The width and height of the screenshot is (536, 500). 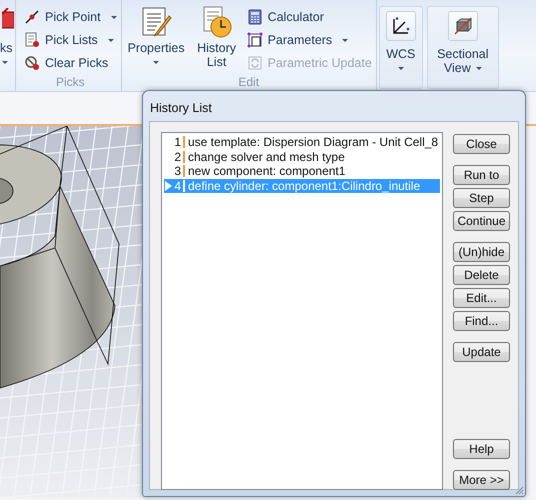 I want to click on dialog-button: Delete, so click(x=481, y=275).